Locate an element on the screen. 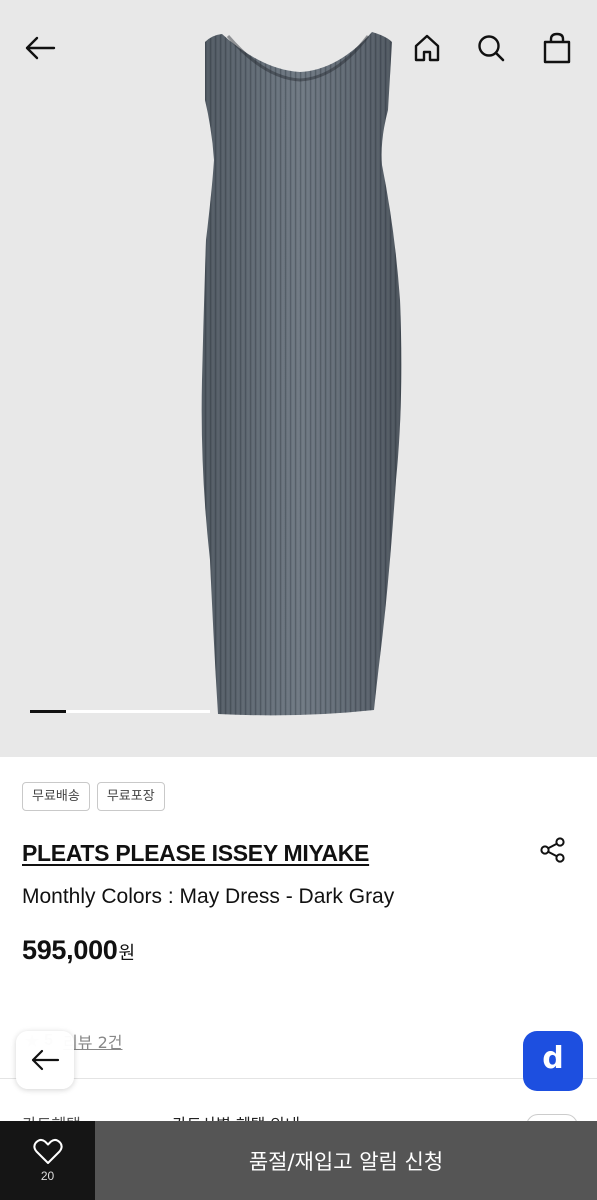 Image resolution: width=597 pixels, height=1200 pixels. bottom-action-bar: 20 품절/재입고 알림 신청 is located at coordinates (298, 1160).